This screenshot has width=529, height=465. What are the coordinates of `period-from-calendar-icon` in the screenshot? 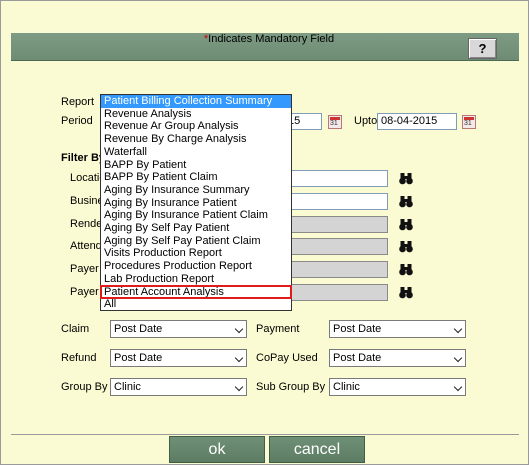 It's located at (335, 122).